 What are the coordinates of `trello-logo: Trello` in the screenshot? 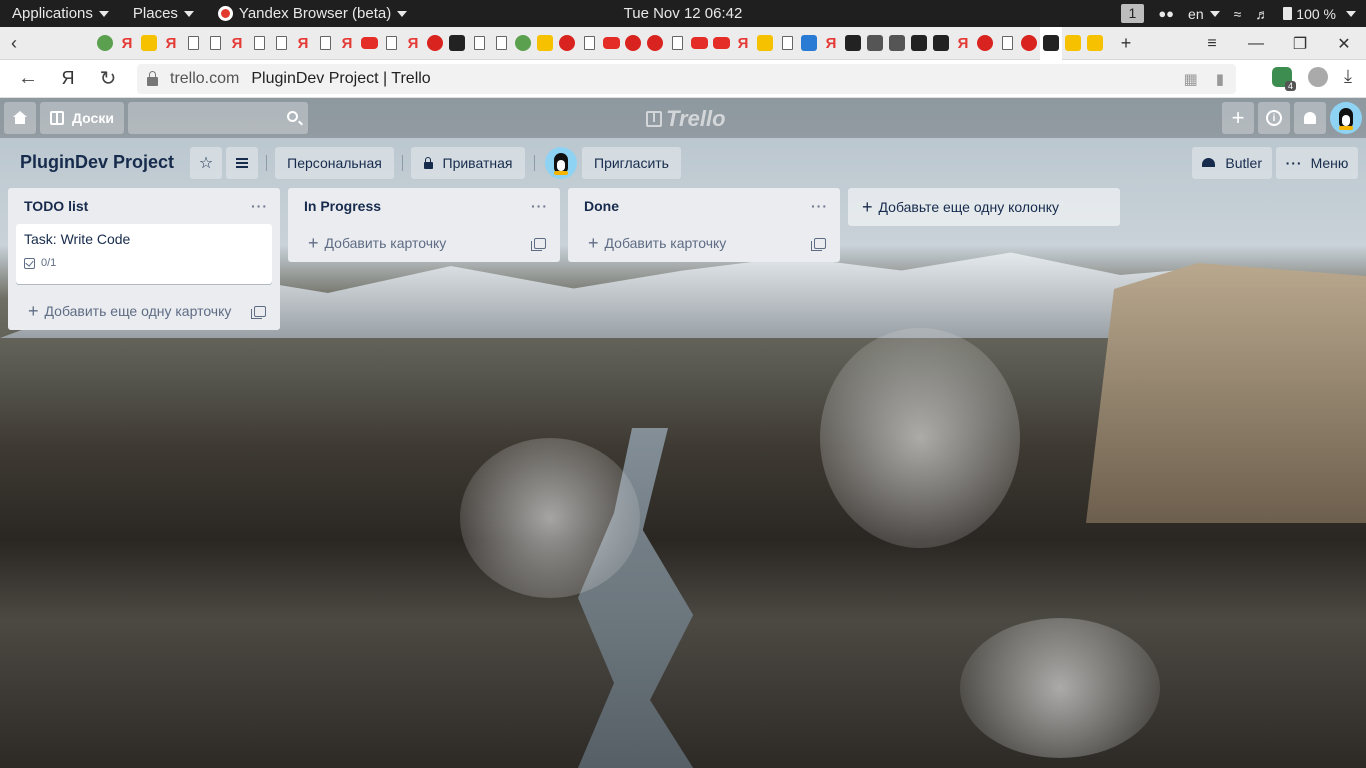 It's located at (686, 119).